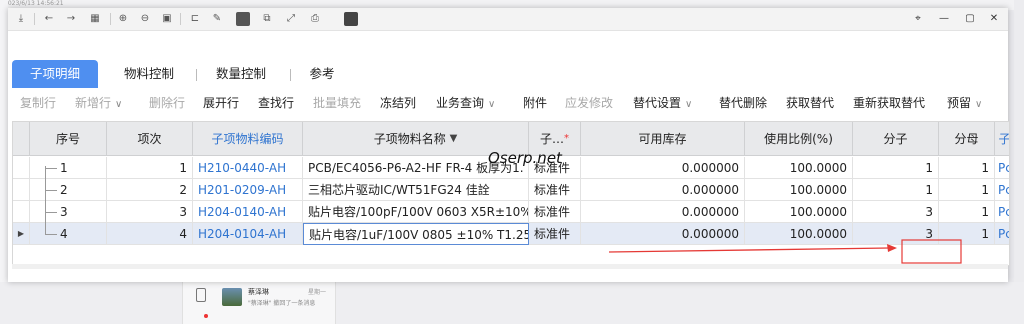  Describe the element at coordinates (892, 248) in the screenshot. I see `arrow-head-icon` at that location.